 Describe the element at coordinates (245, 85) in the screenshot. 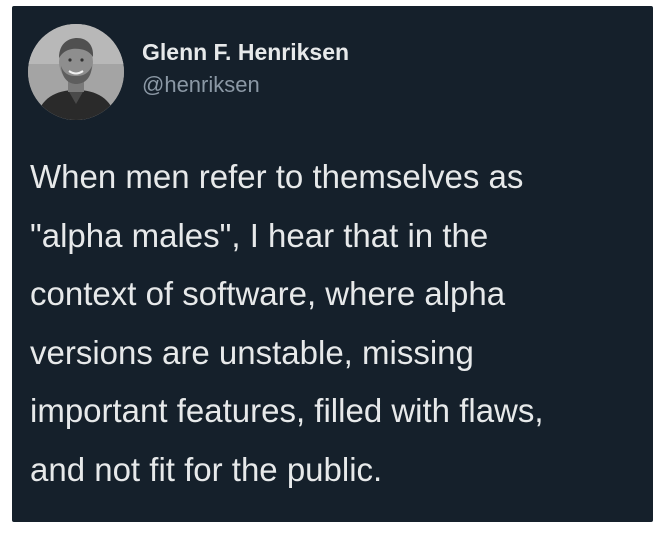

I see `author-handle: @henriksen` at that location.